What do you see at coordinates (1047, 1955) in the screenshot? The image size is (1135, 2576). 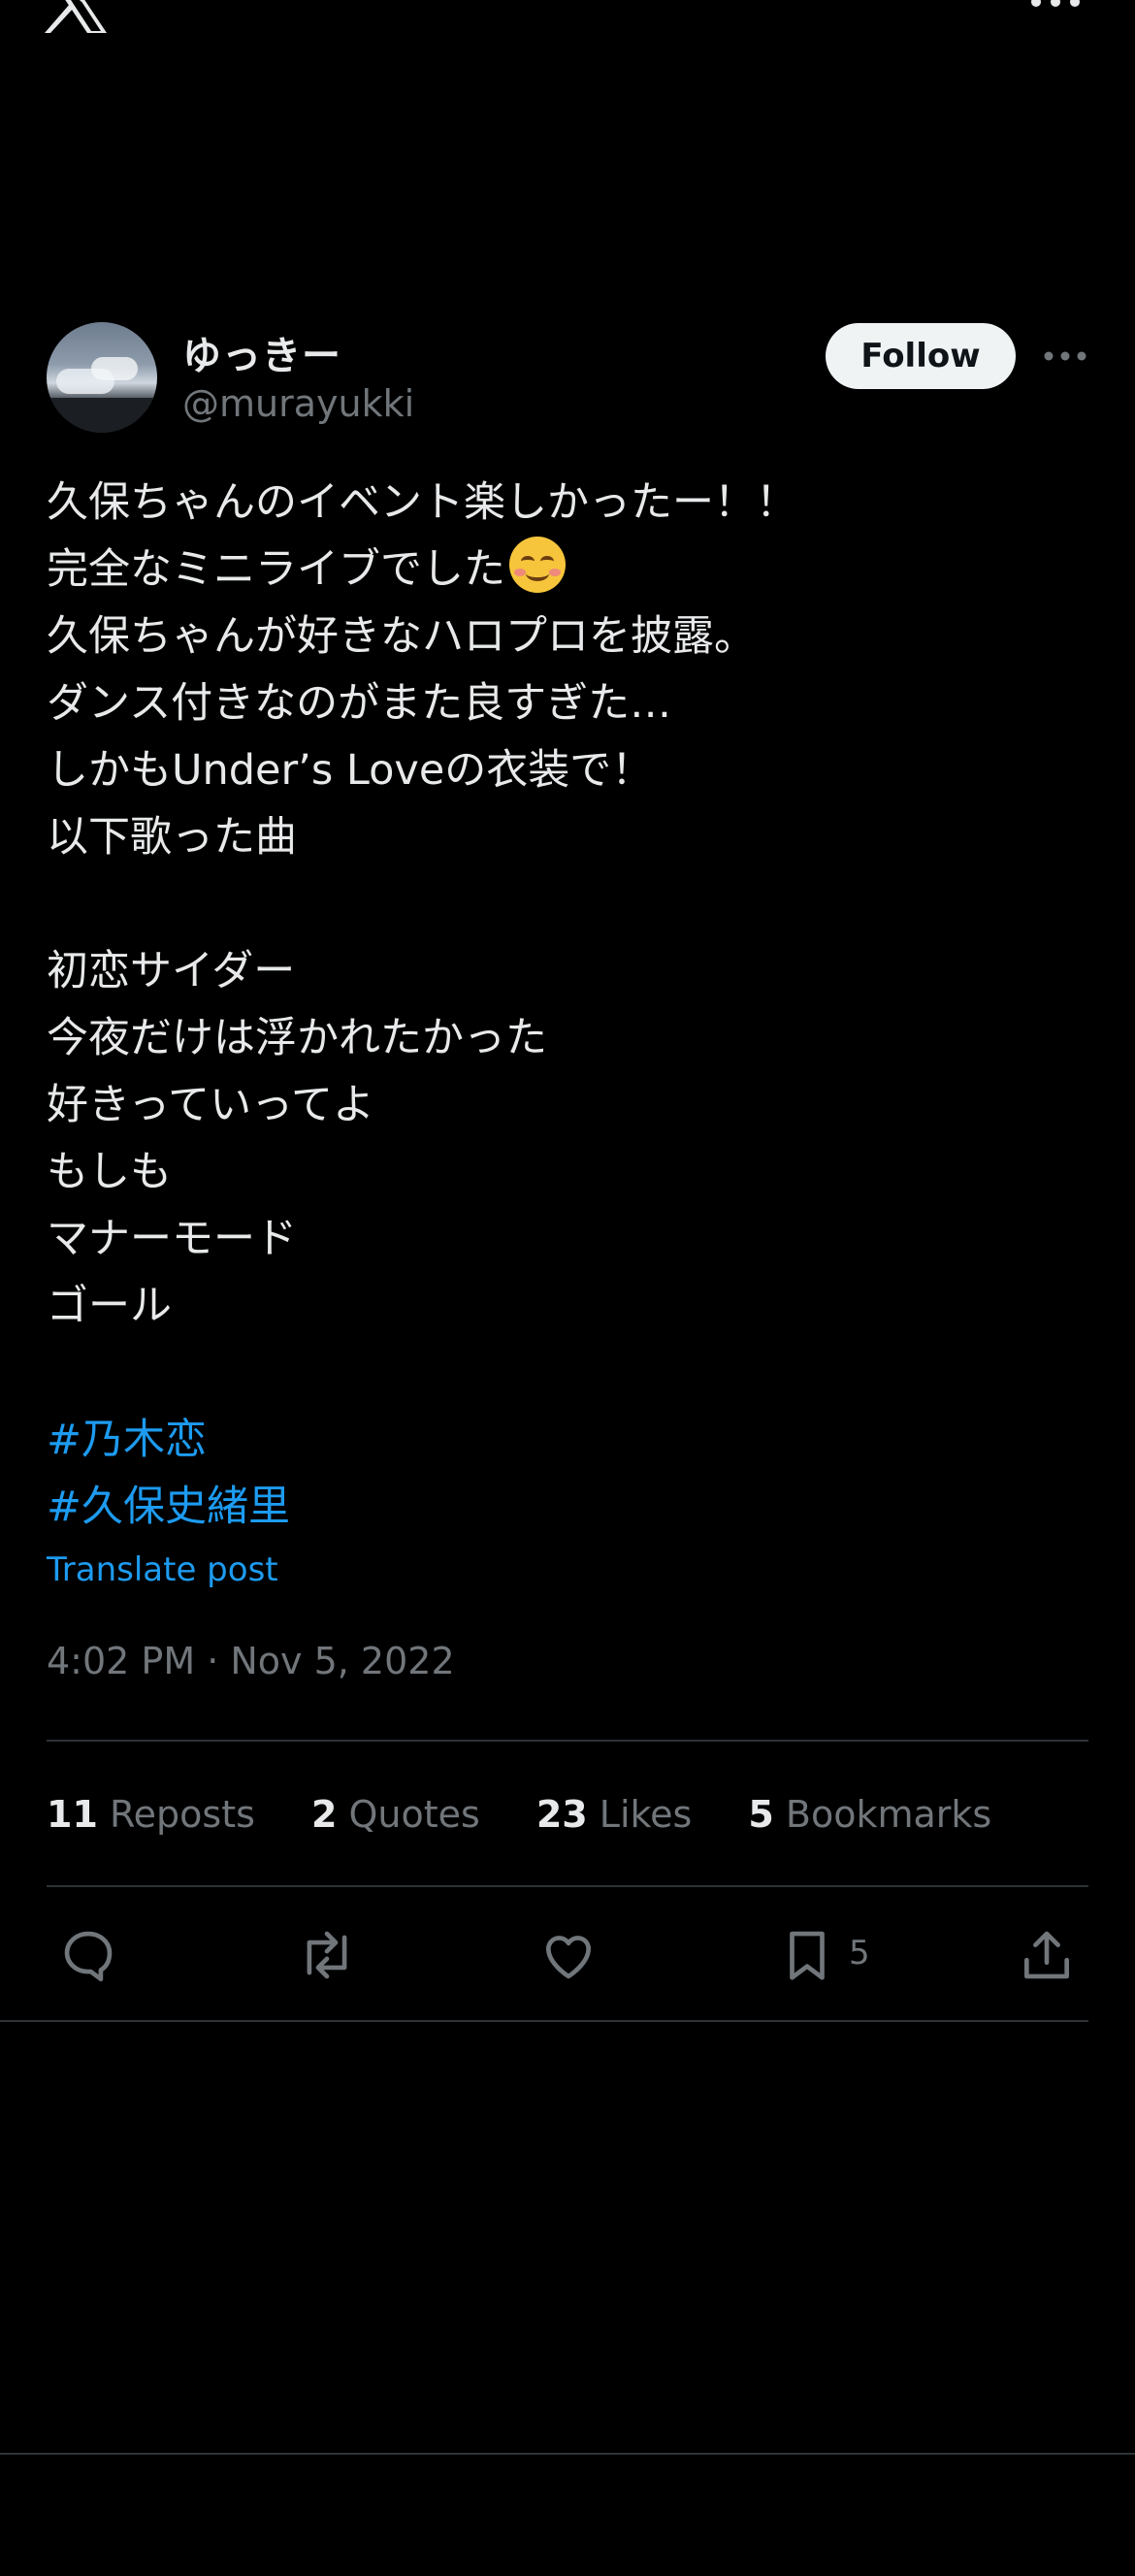 I see `share-icon` at bounding box center [1047, 1955].